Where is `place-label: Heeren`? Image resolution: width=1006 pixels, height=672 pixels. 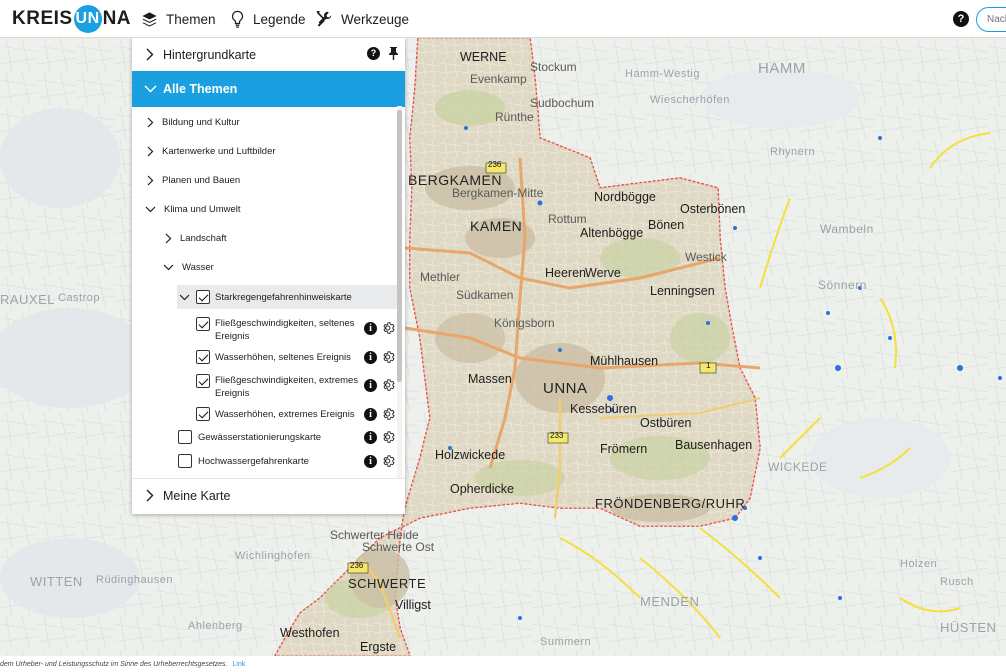 place-label: Heeren is located at coordinates (565, 273).